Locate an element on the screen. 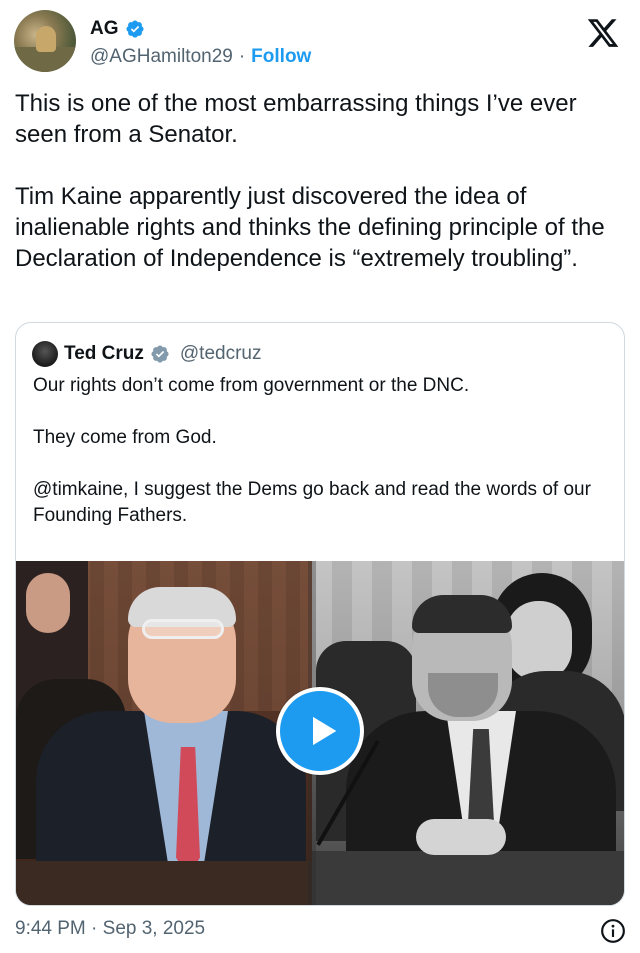 The image size is (640, 953). video-speaker-right-hands is located at coordinates (461, 837).